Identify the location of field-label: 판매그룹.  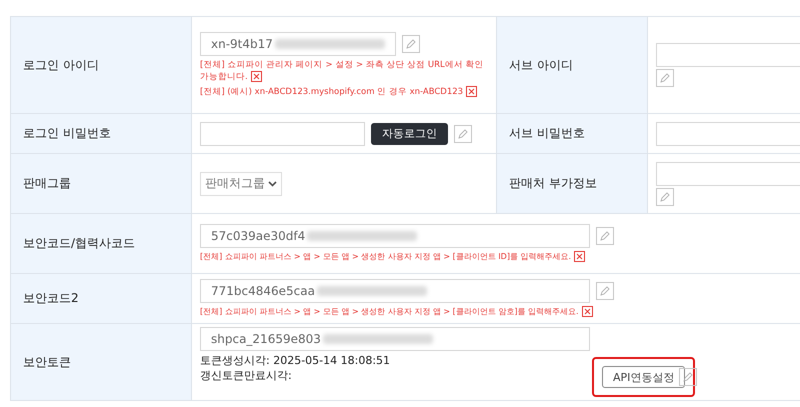
(101, 184).